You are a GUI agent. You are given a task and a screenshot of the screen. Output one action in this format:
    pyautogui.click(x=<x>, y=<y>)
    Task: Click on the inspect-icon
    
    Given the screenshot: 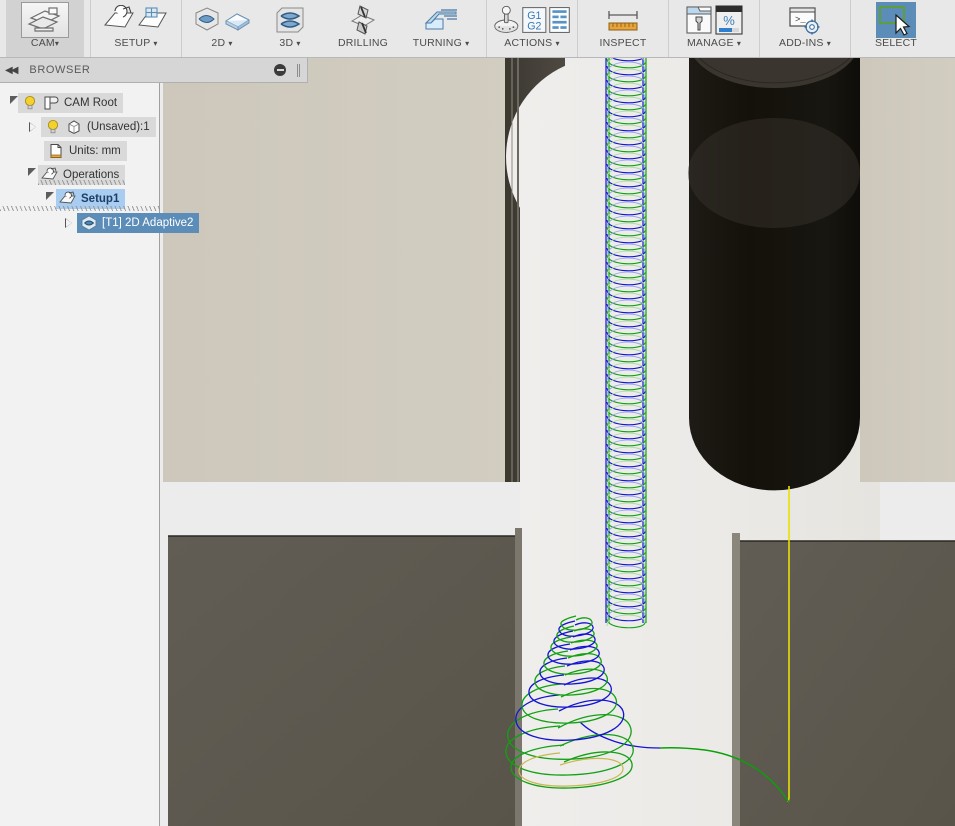 What is the action you would take?
    pyautogui.click(x=623, y=20)
    